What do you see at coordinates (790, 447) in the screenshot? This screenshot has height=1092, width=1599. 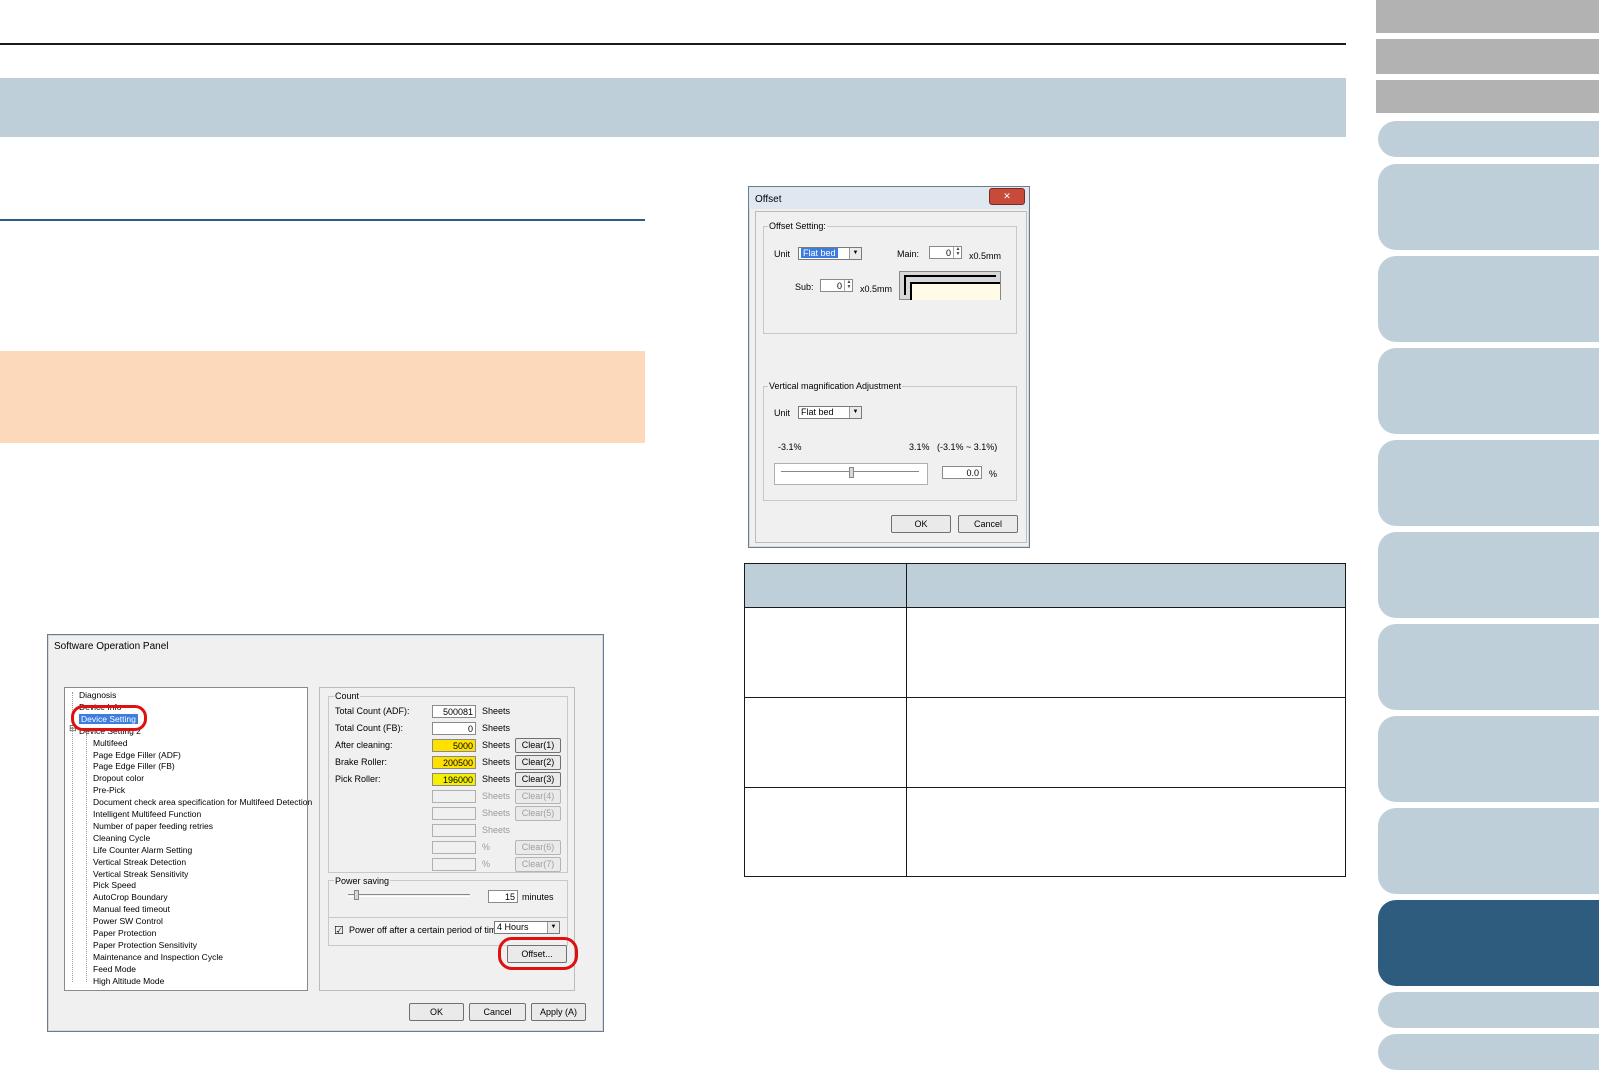 I see `slider-min-label: -3.1%` at bounding box center [790, 447].